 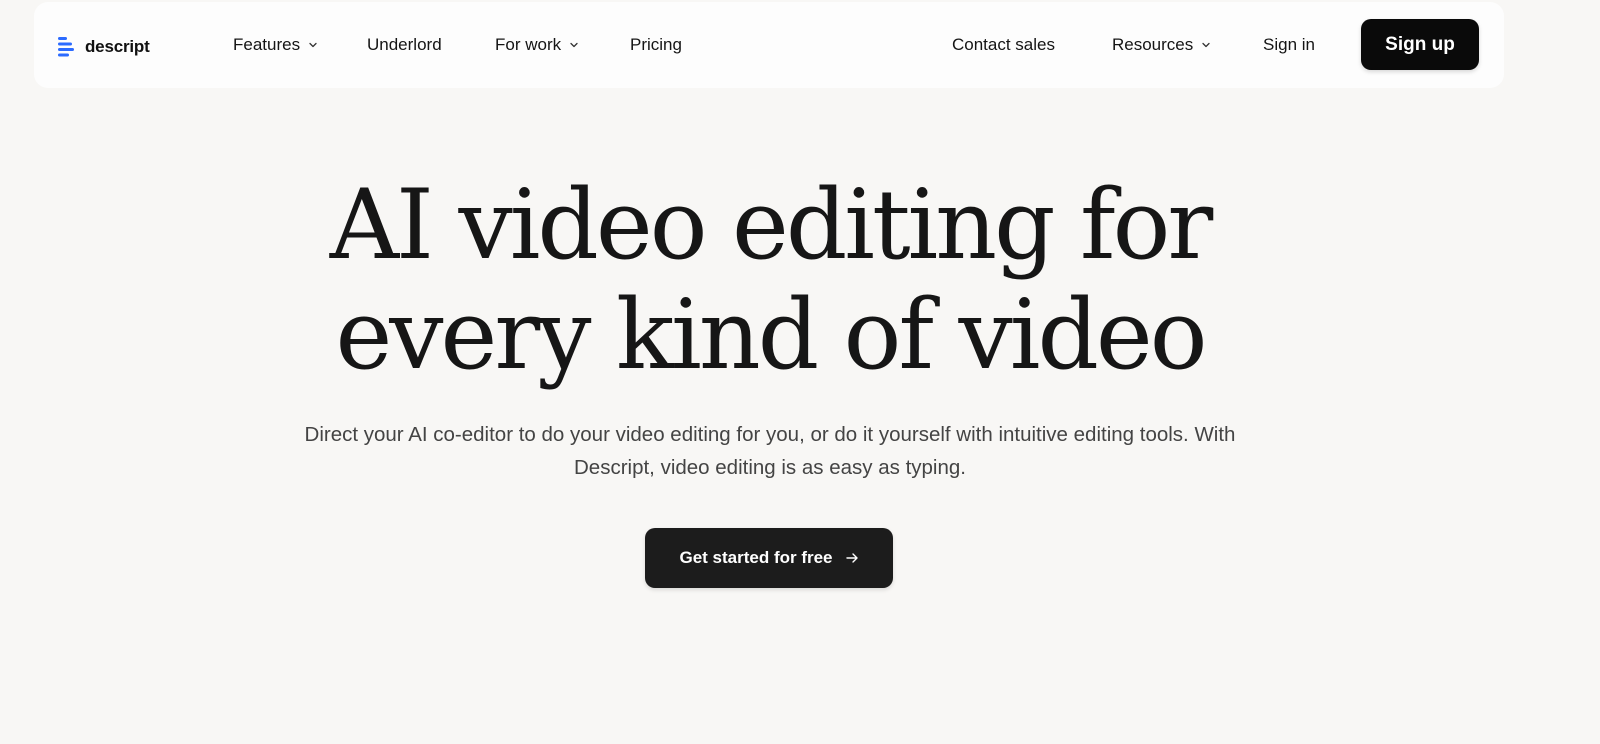 What do you see at coordinates (66, 47) in the screenshot?
I see `descript-logo-icon` at bounding box center [66, 47].